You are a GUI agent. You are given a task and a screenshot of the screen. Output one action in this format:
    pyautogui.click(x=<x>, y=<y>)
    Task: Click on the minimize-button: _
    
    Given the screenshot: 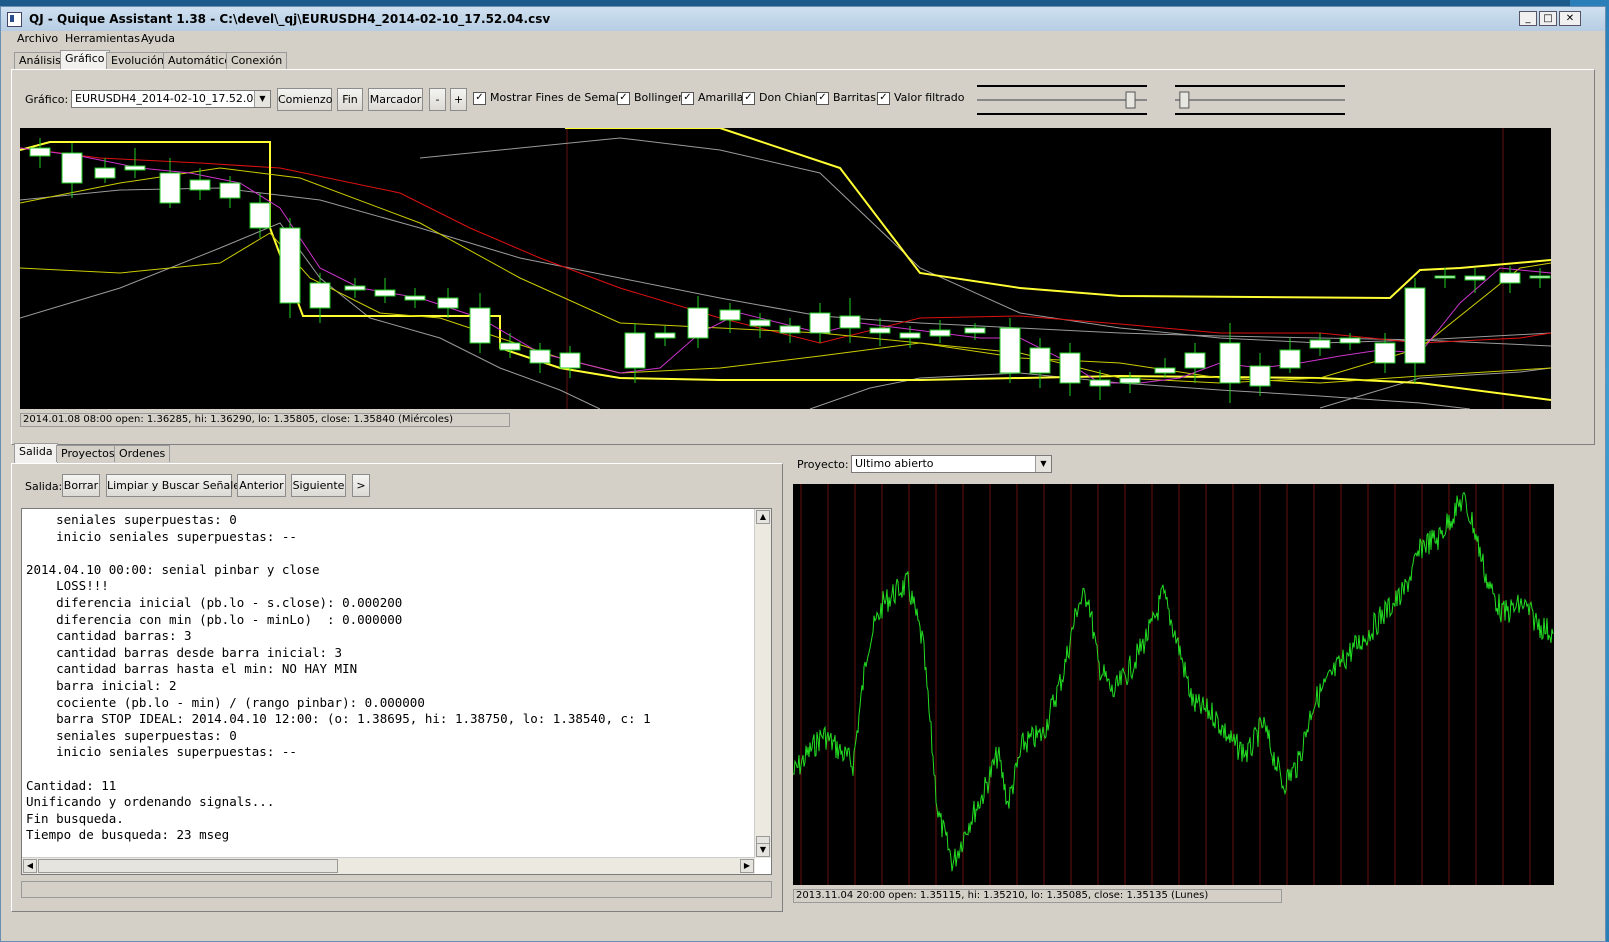 What is the action you would take?
    pyautogui.click(x=1528, y=18)
    